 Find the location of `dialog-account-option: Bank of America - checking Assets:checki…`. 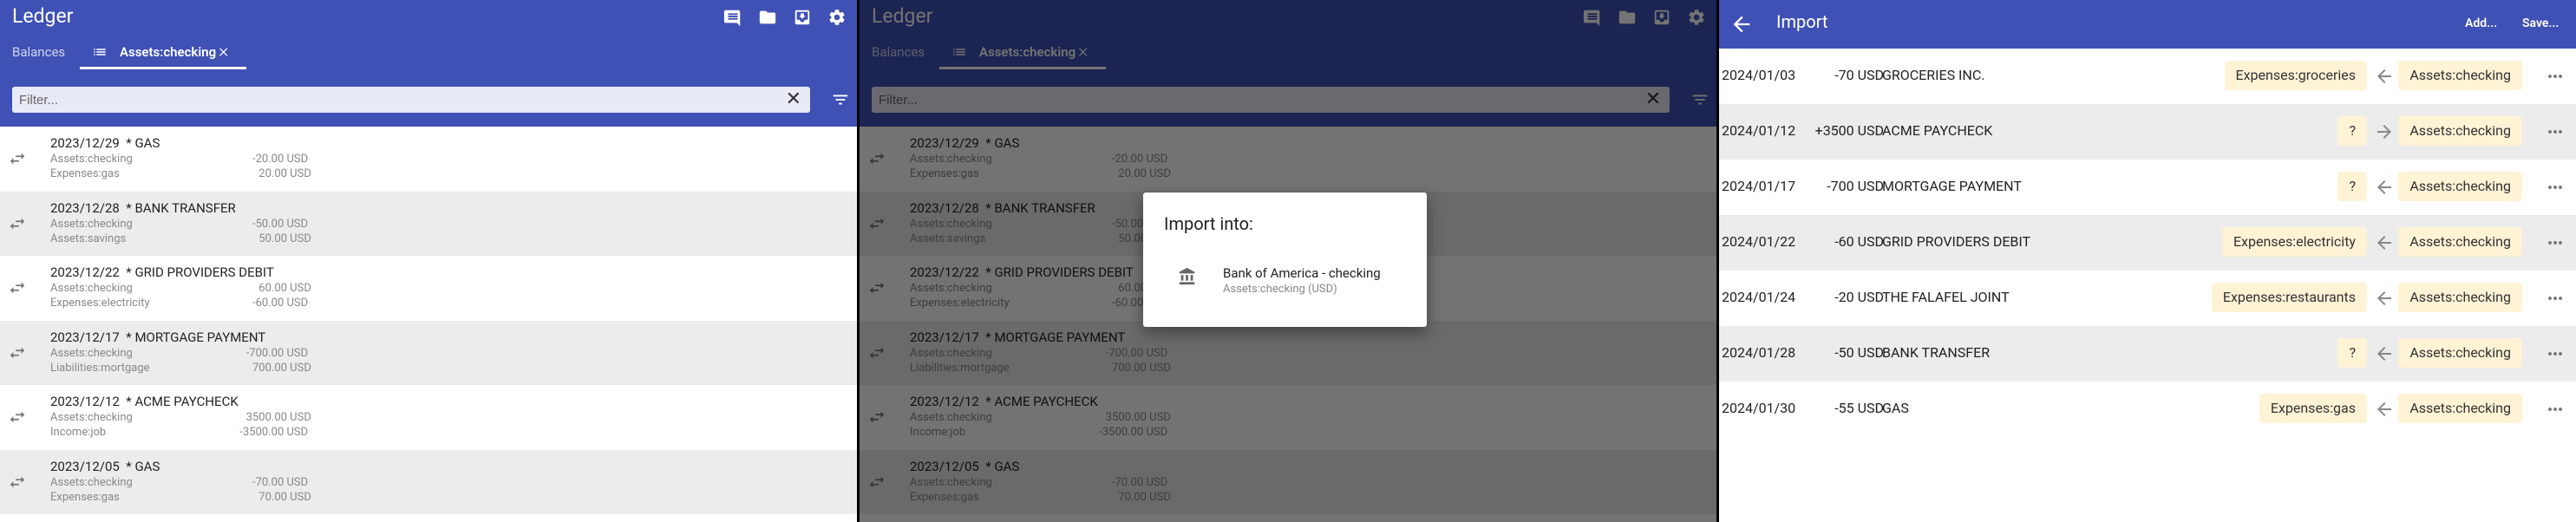

dialog-account-option: Bank of America - checking Assets:checki… is located at coordinates (1285, 281).